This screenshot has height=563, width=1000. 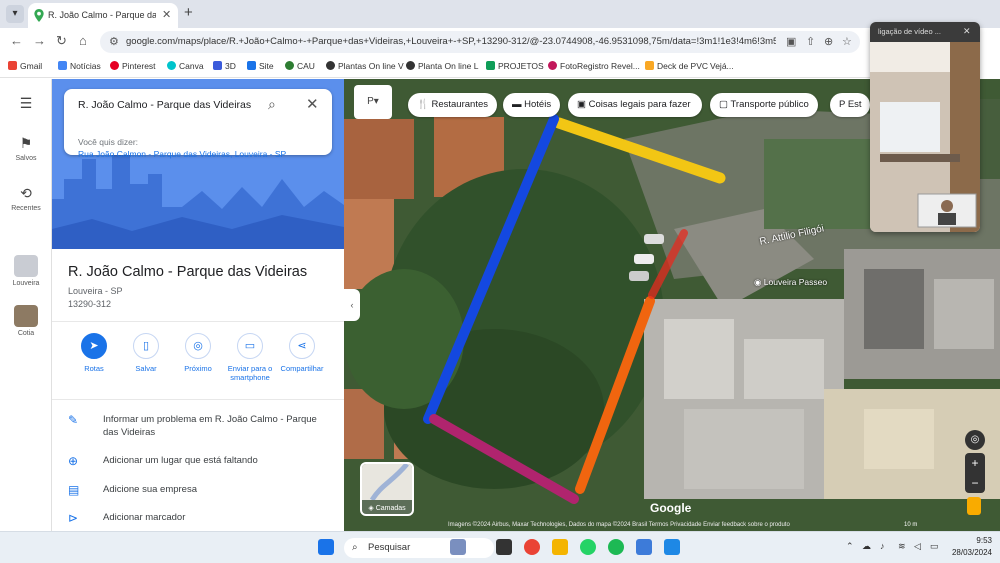 What do you see at coordinates (616, 547) in the screenshot?
I see `spotify-icon` at bounding box center [616, 547].